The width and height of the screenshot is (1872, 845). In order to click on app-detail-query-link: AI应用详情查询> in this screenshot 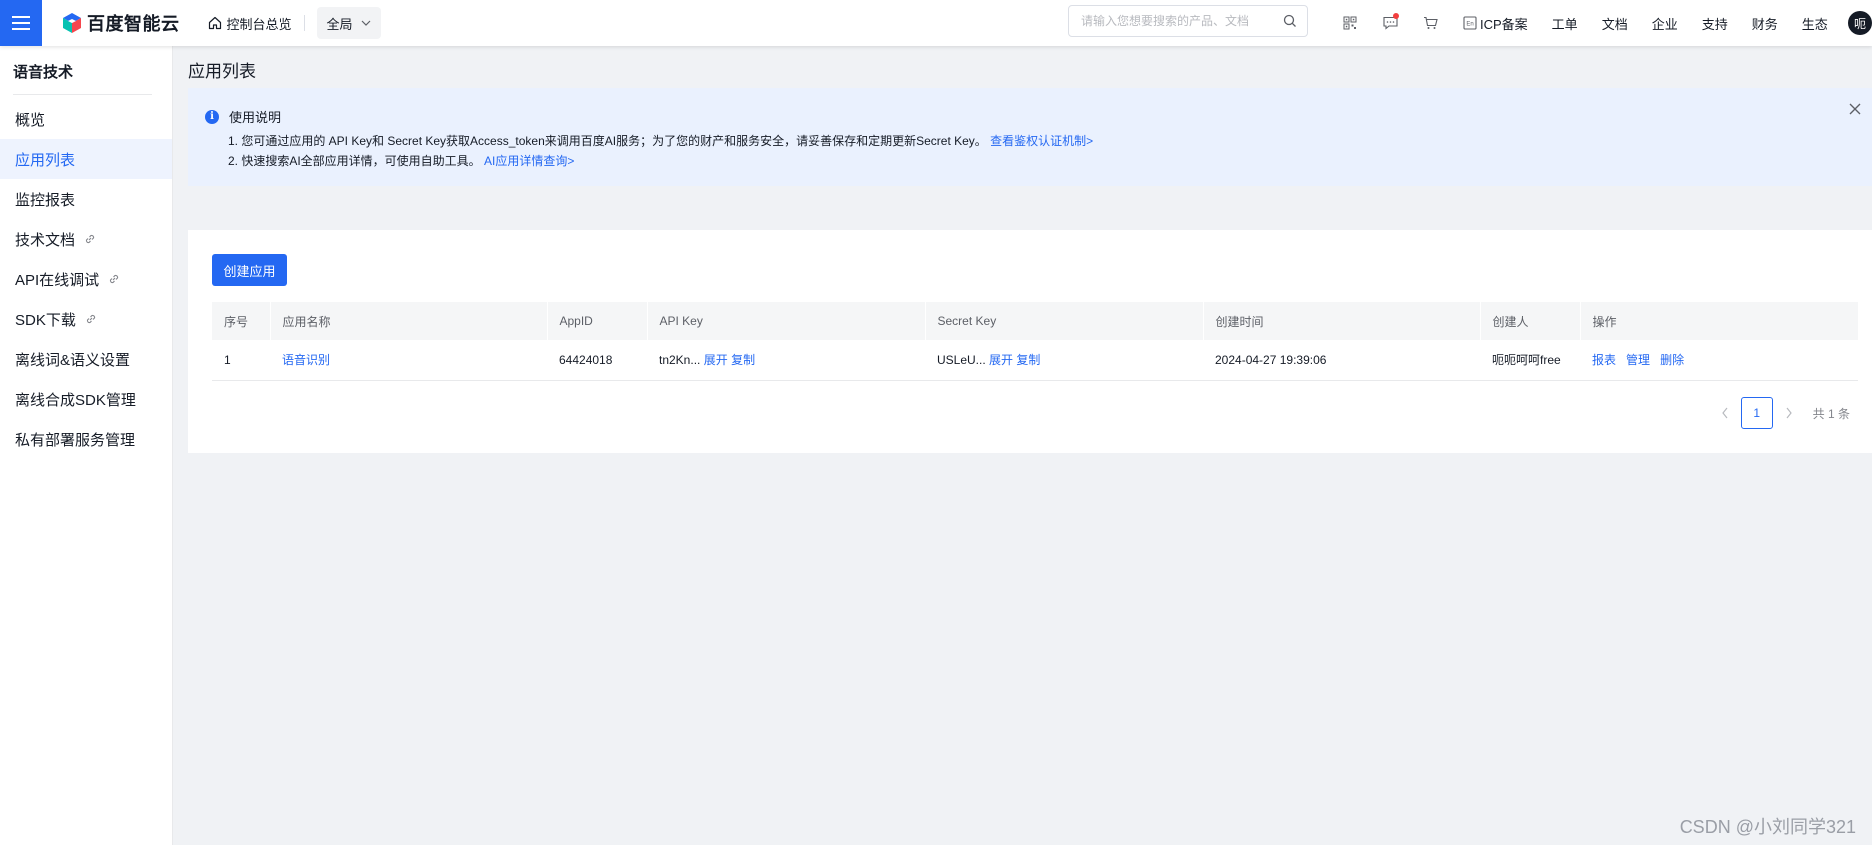, I will do `click(529, 161)`.